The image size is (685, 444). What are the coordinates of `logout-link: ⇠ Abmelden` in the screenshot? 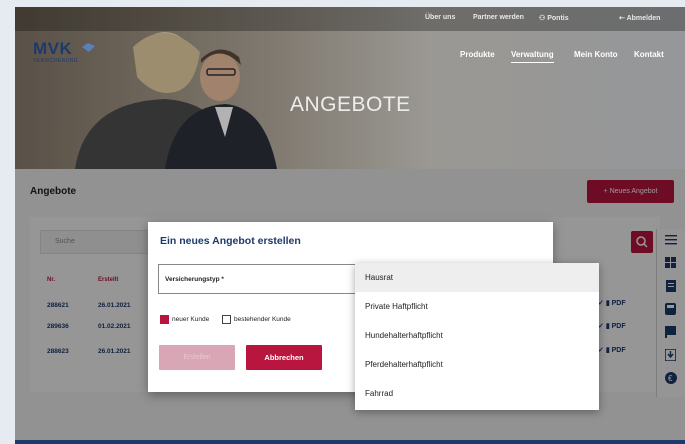 It's located at (639, 18).